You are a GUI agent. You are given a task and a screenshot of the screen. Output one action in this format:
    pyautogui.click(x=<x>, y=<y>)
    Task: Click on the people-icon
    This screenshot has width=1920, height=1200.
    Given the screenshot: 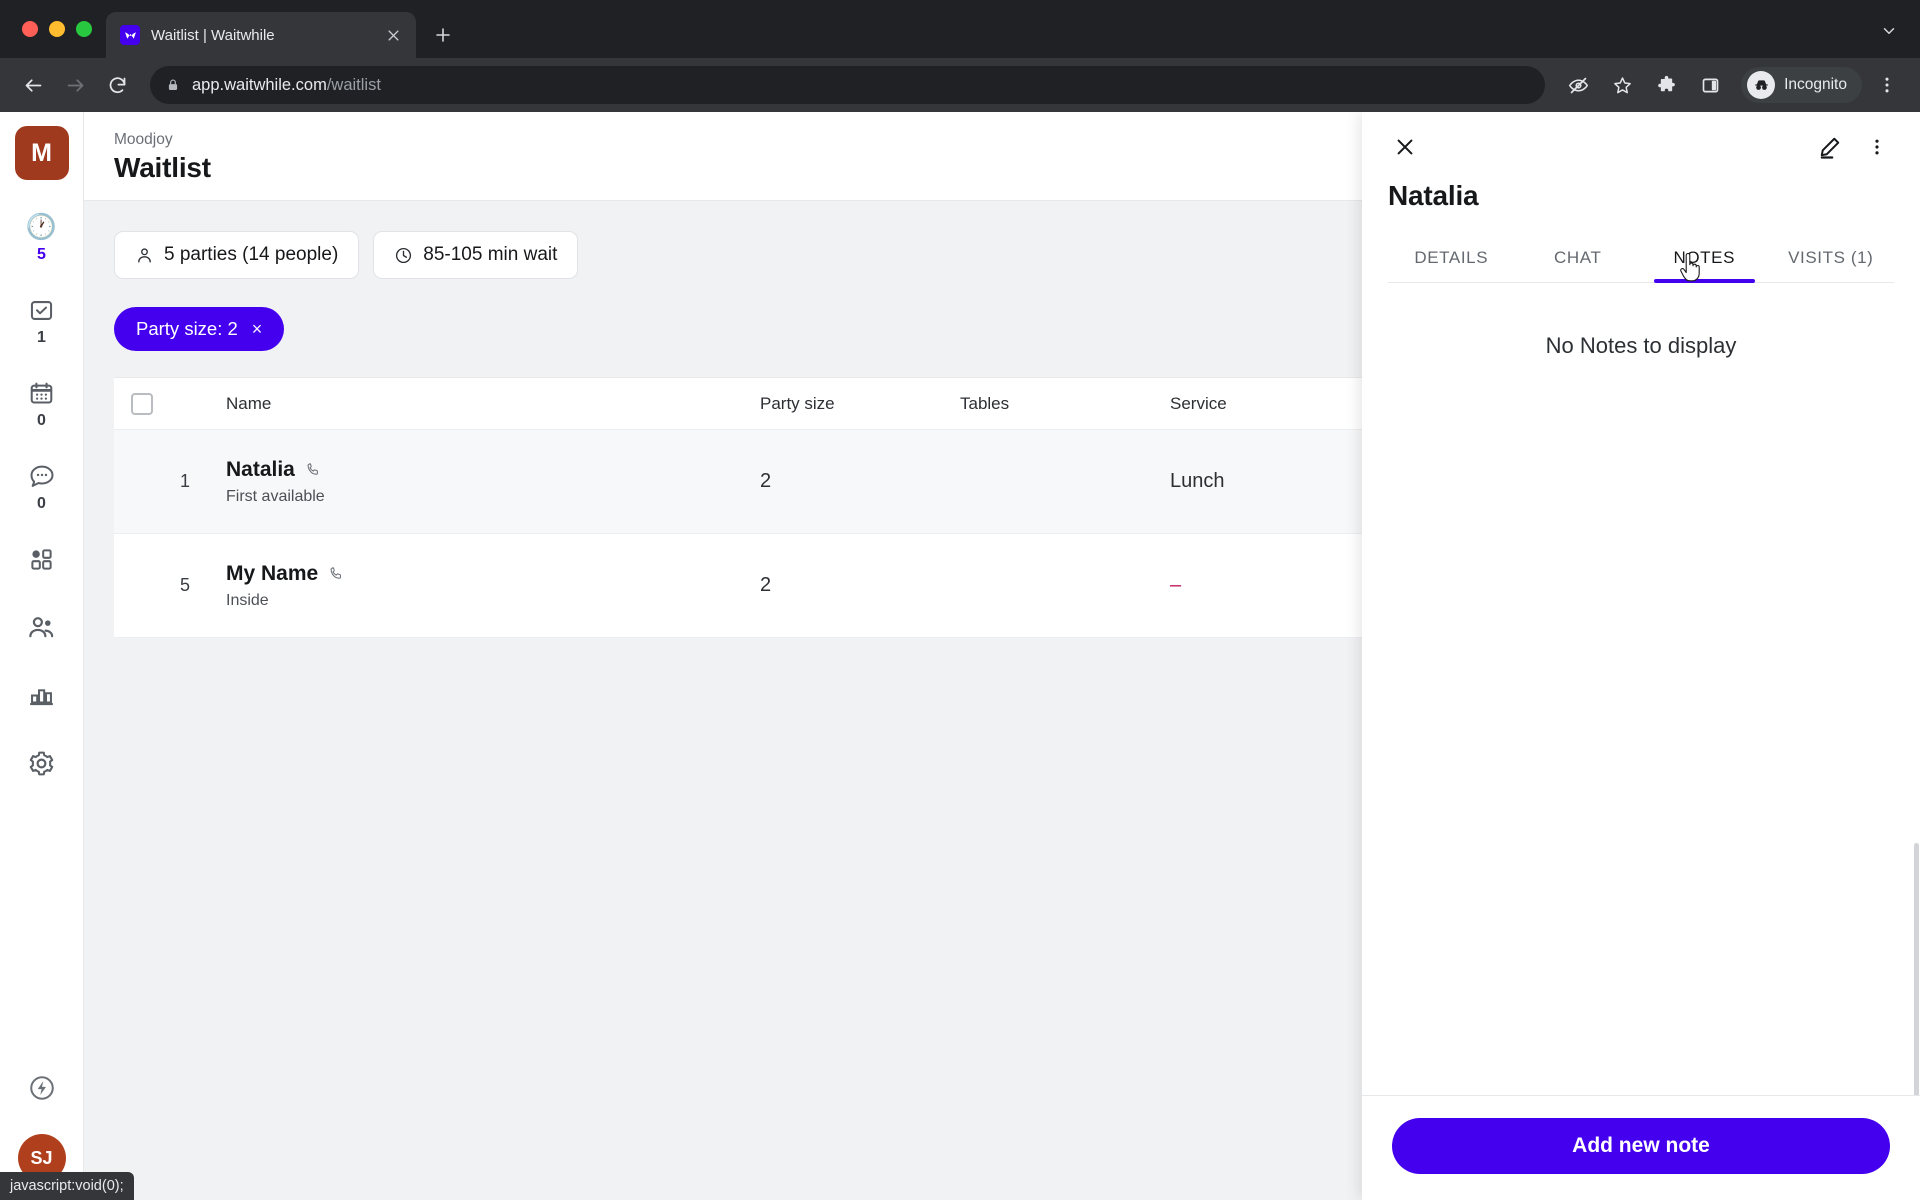 What is the action you would take?
    pyautogui.click(x=41, y=627)
    